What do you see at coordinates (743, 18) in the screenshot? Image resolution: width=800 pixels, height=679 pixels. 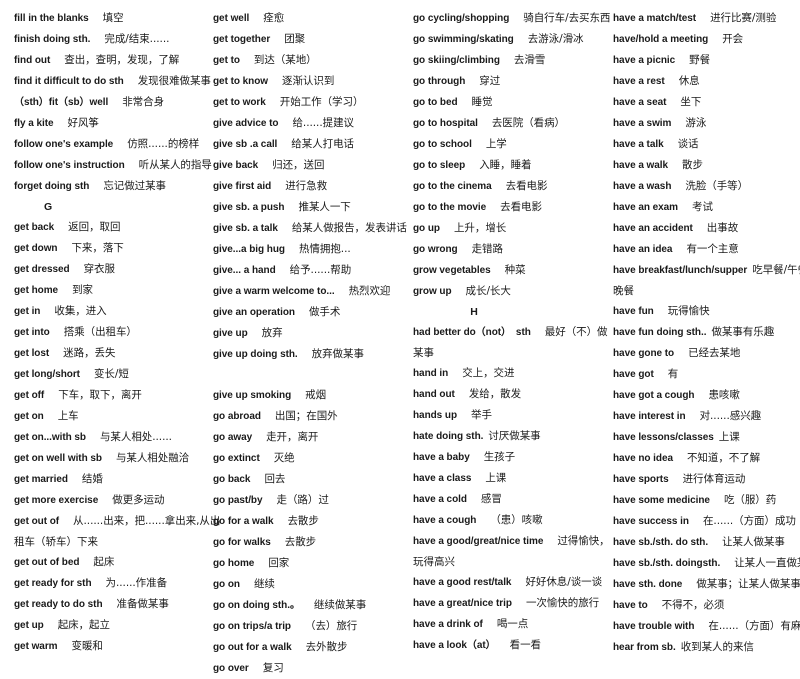 I see `phrase-chinese: 进行比赛/测验` at bounding box center [743, 18].